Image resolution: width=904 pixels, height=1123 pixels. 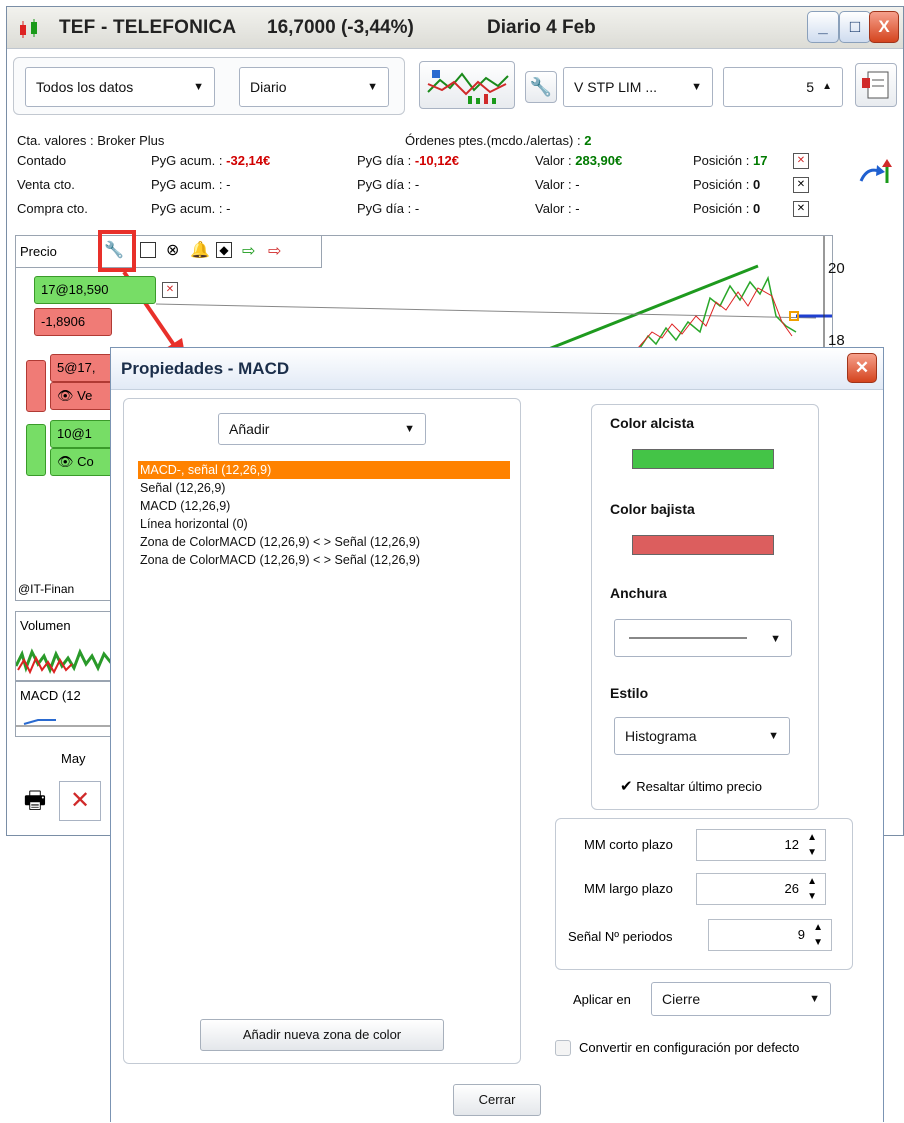 I want to click on pyg-acum-value: -32,14€, so click(x=248, y=160).